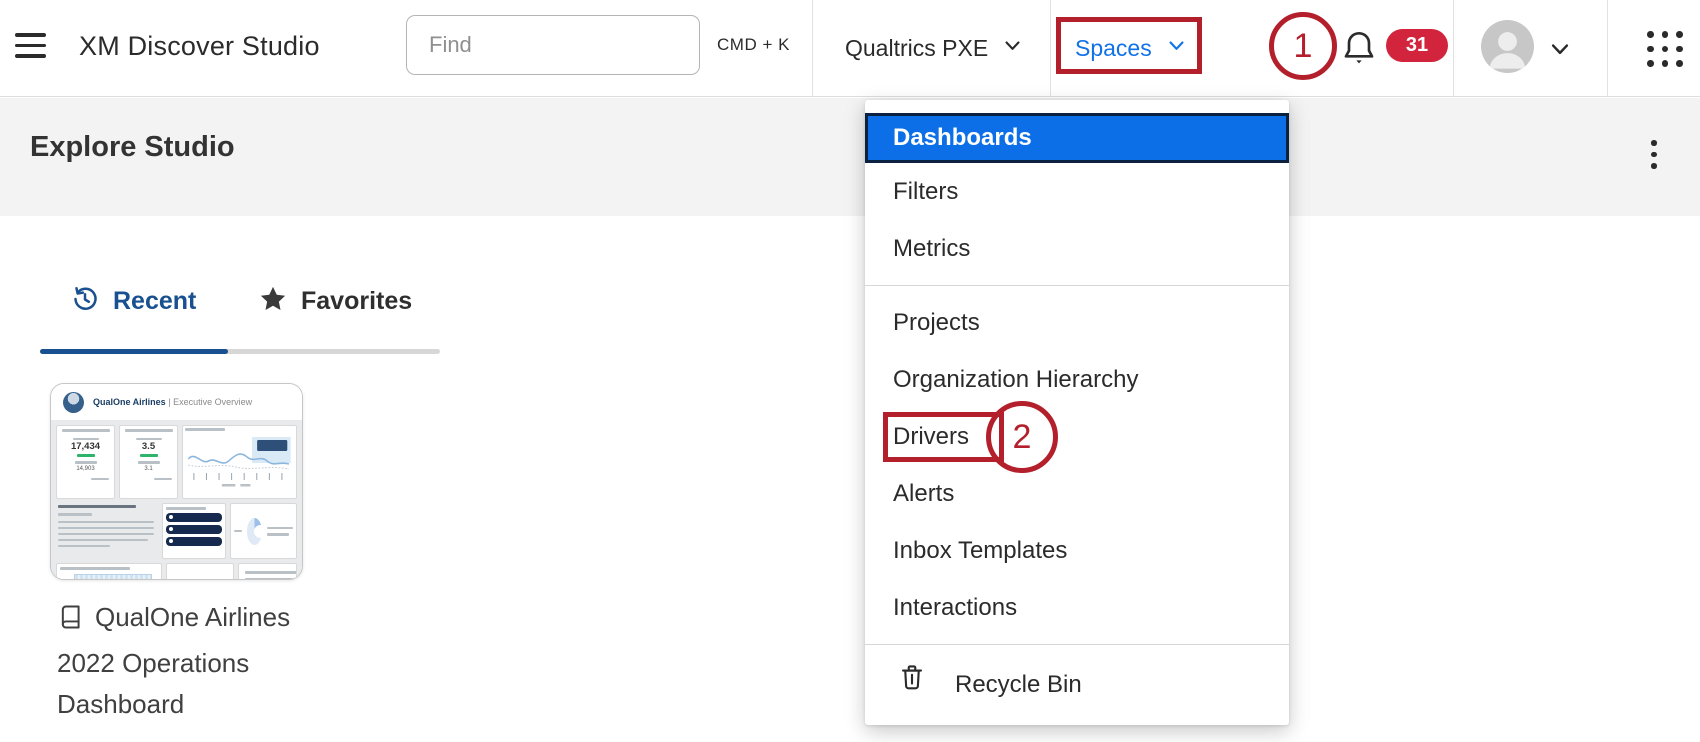  Describe the element at coordinates (357, 301) in the screenshot. I see `tab-favorites-label: Favorites` at that location.